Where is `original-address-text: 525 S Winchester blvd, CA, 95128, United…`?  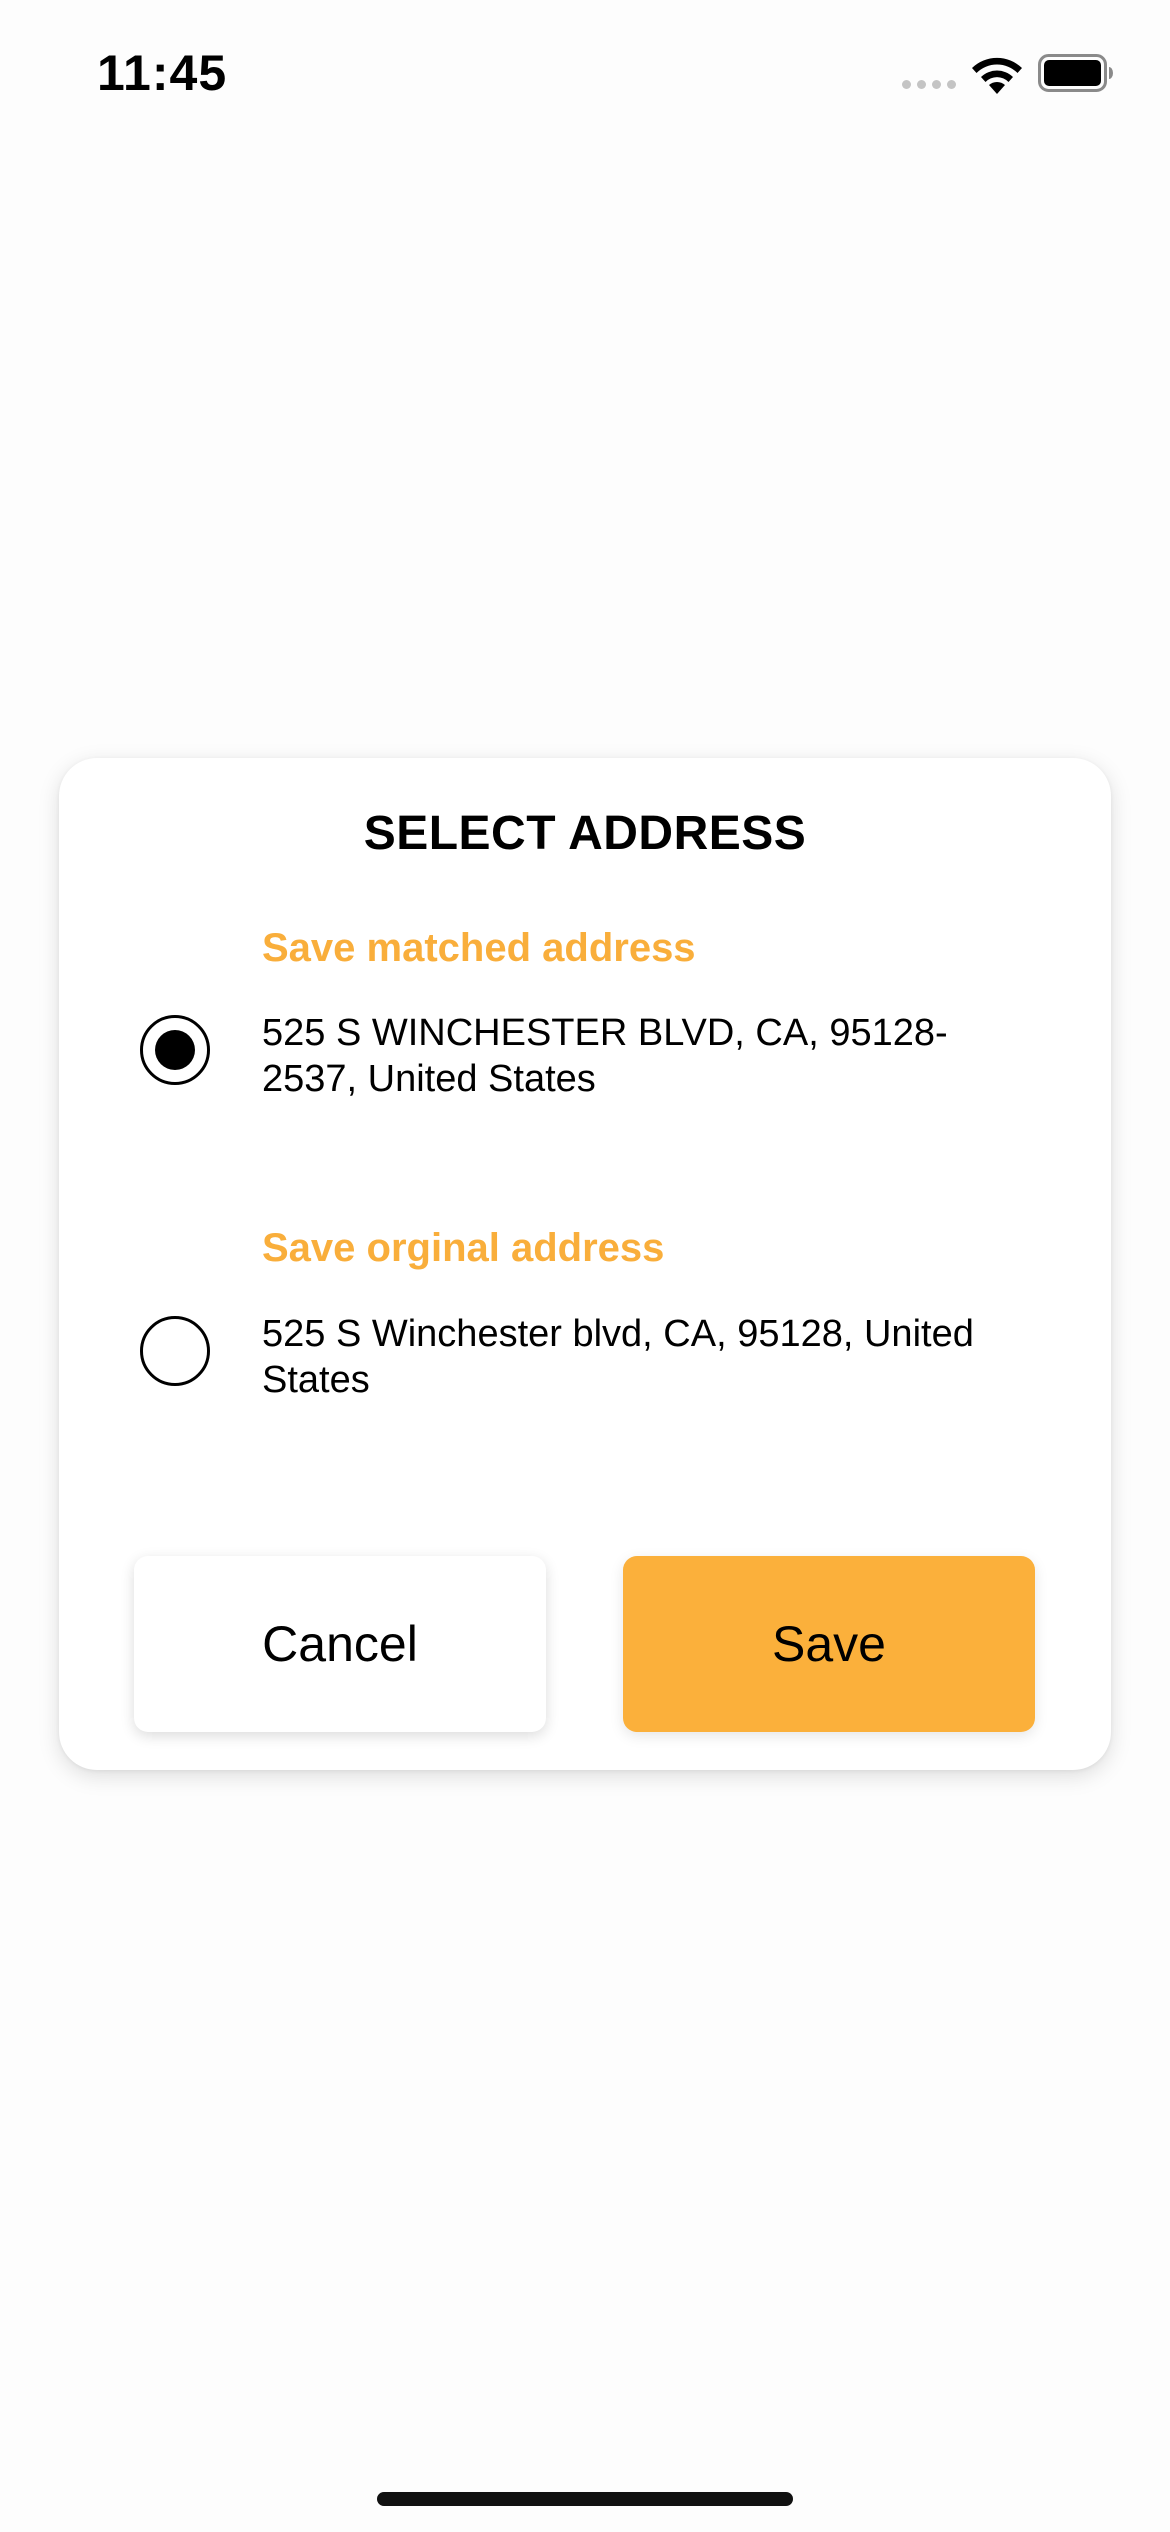 original-address-text: 525 S Winchester blvd, CA, 95128, United… is located at coordinates (622, 1357).